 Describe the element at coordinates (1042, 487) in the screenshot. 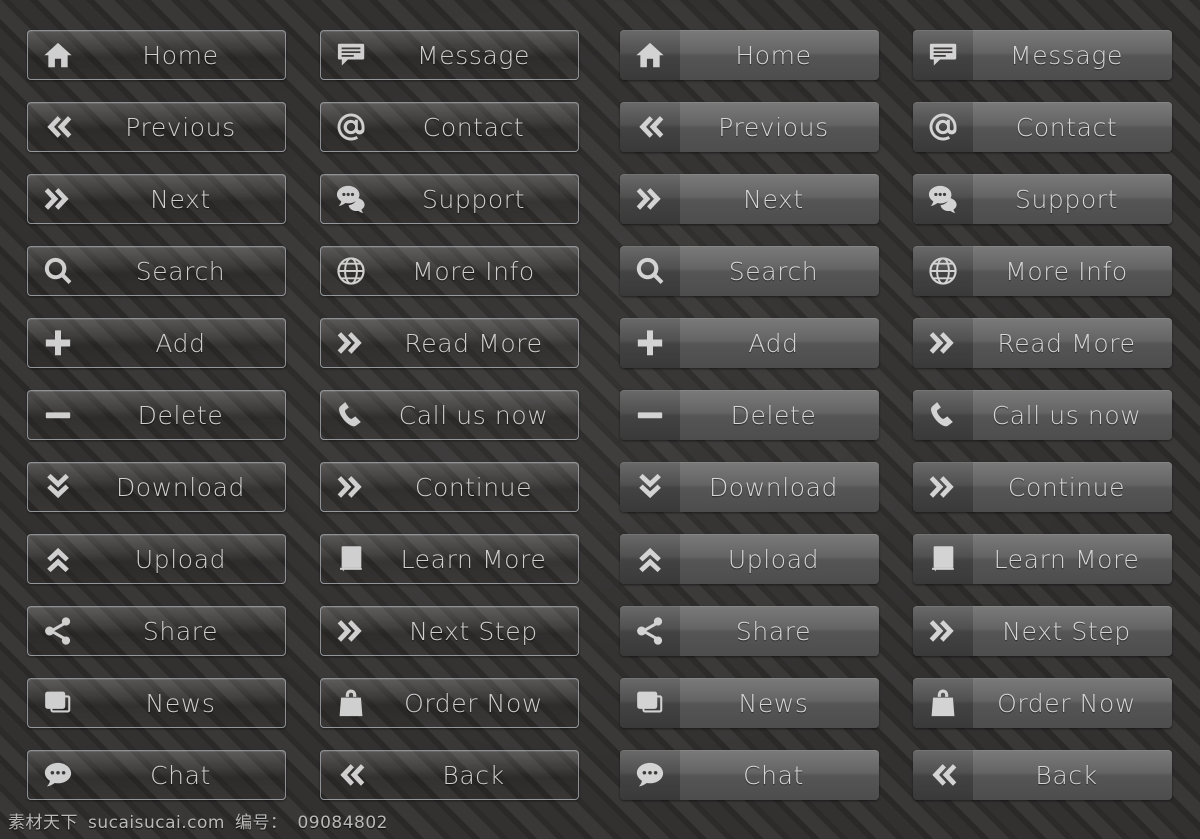

I see `button-continue-filled: Continue` at that location.